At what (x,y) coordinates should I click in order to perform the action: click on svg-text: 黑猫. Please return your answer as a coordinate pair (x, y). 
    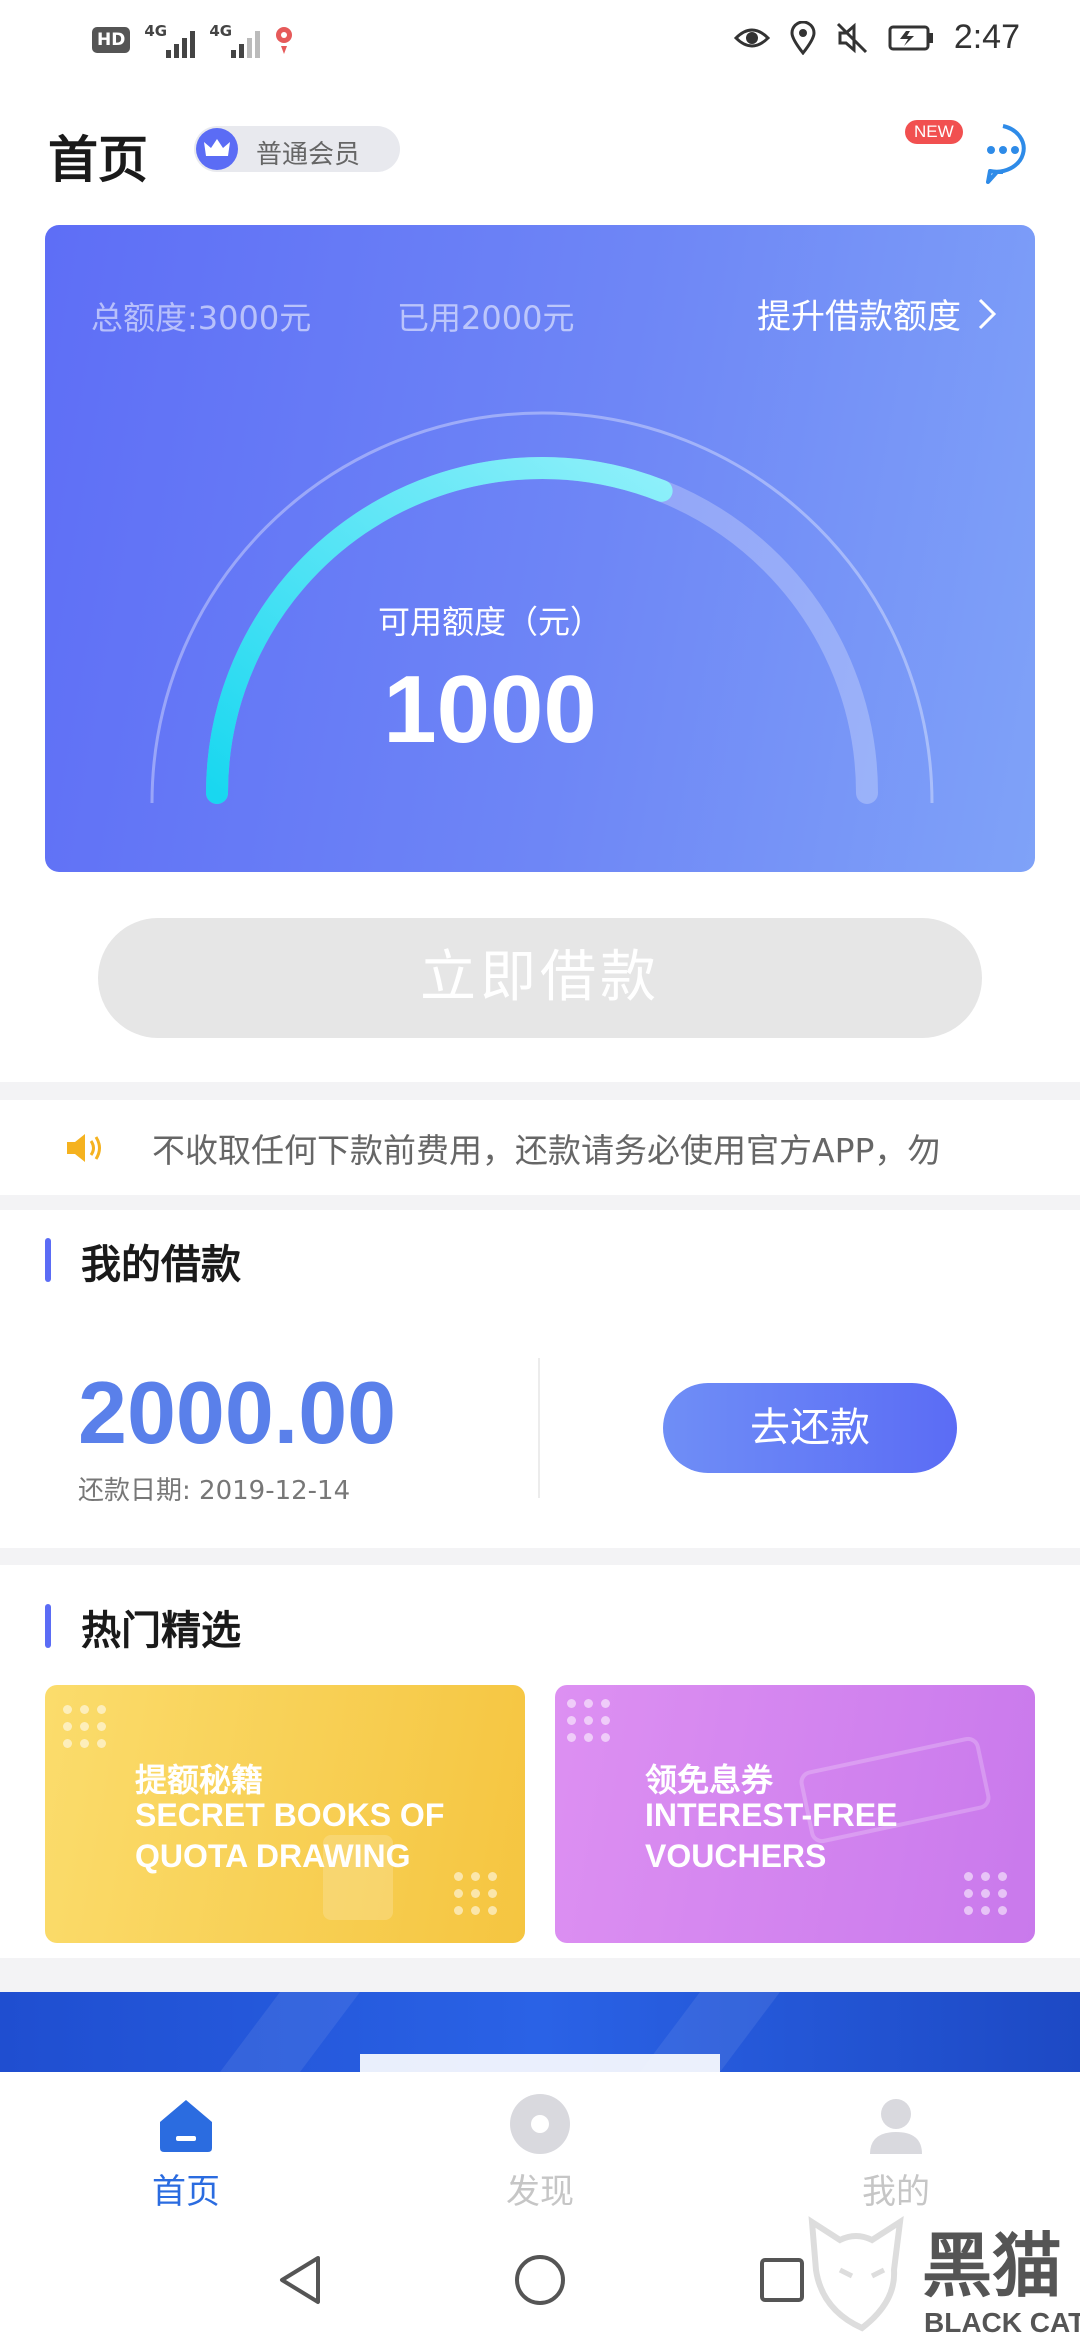
    Looking at the image, I should click on (992, 2266).